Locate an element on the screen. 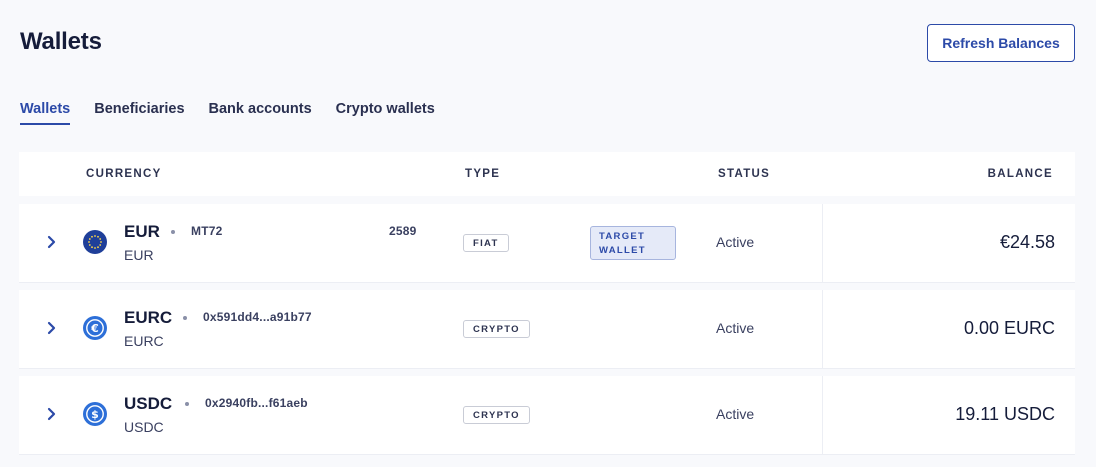  balance-value: 19.11 USDC is located at coordinates (1005, 414).